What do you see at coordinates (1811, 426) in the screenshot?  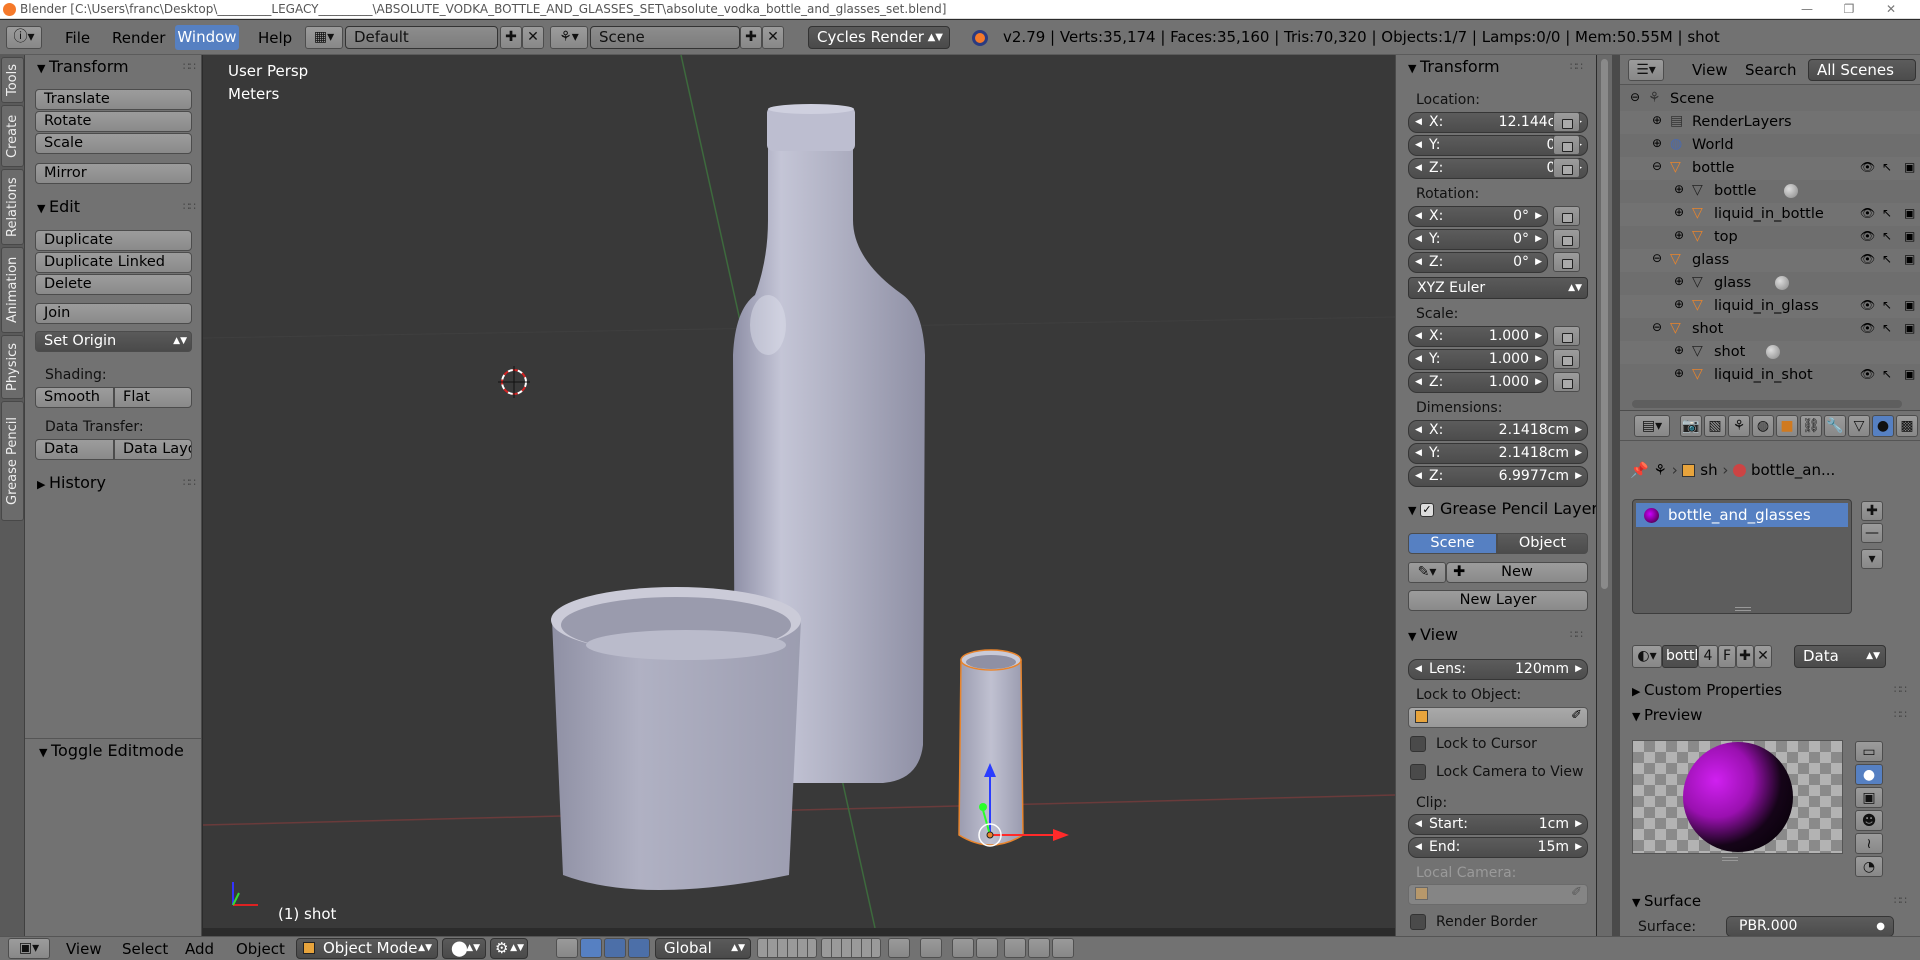 I see `constraints-tab-icon: ⛓` at bounding box center [1811, 426].